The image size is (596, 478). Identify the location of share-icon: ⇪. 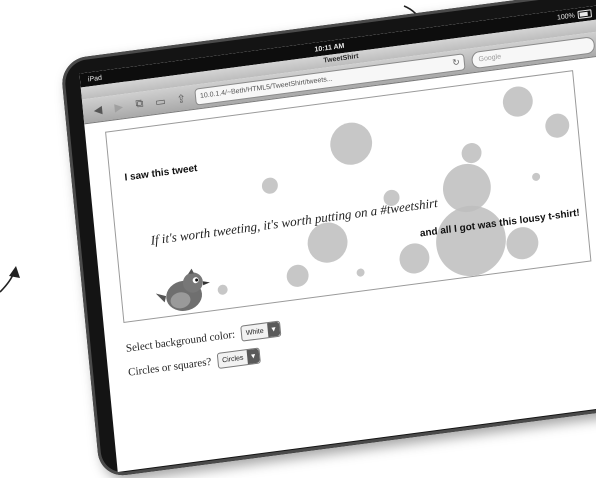
(181, 98).